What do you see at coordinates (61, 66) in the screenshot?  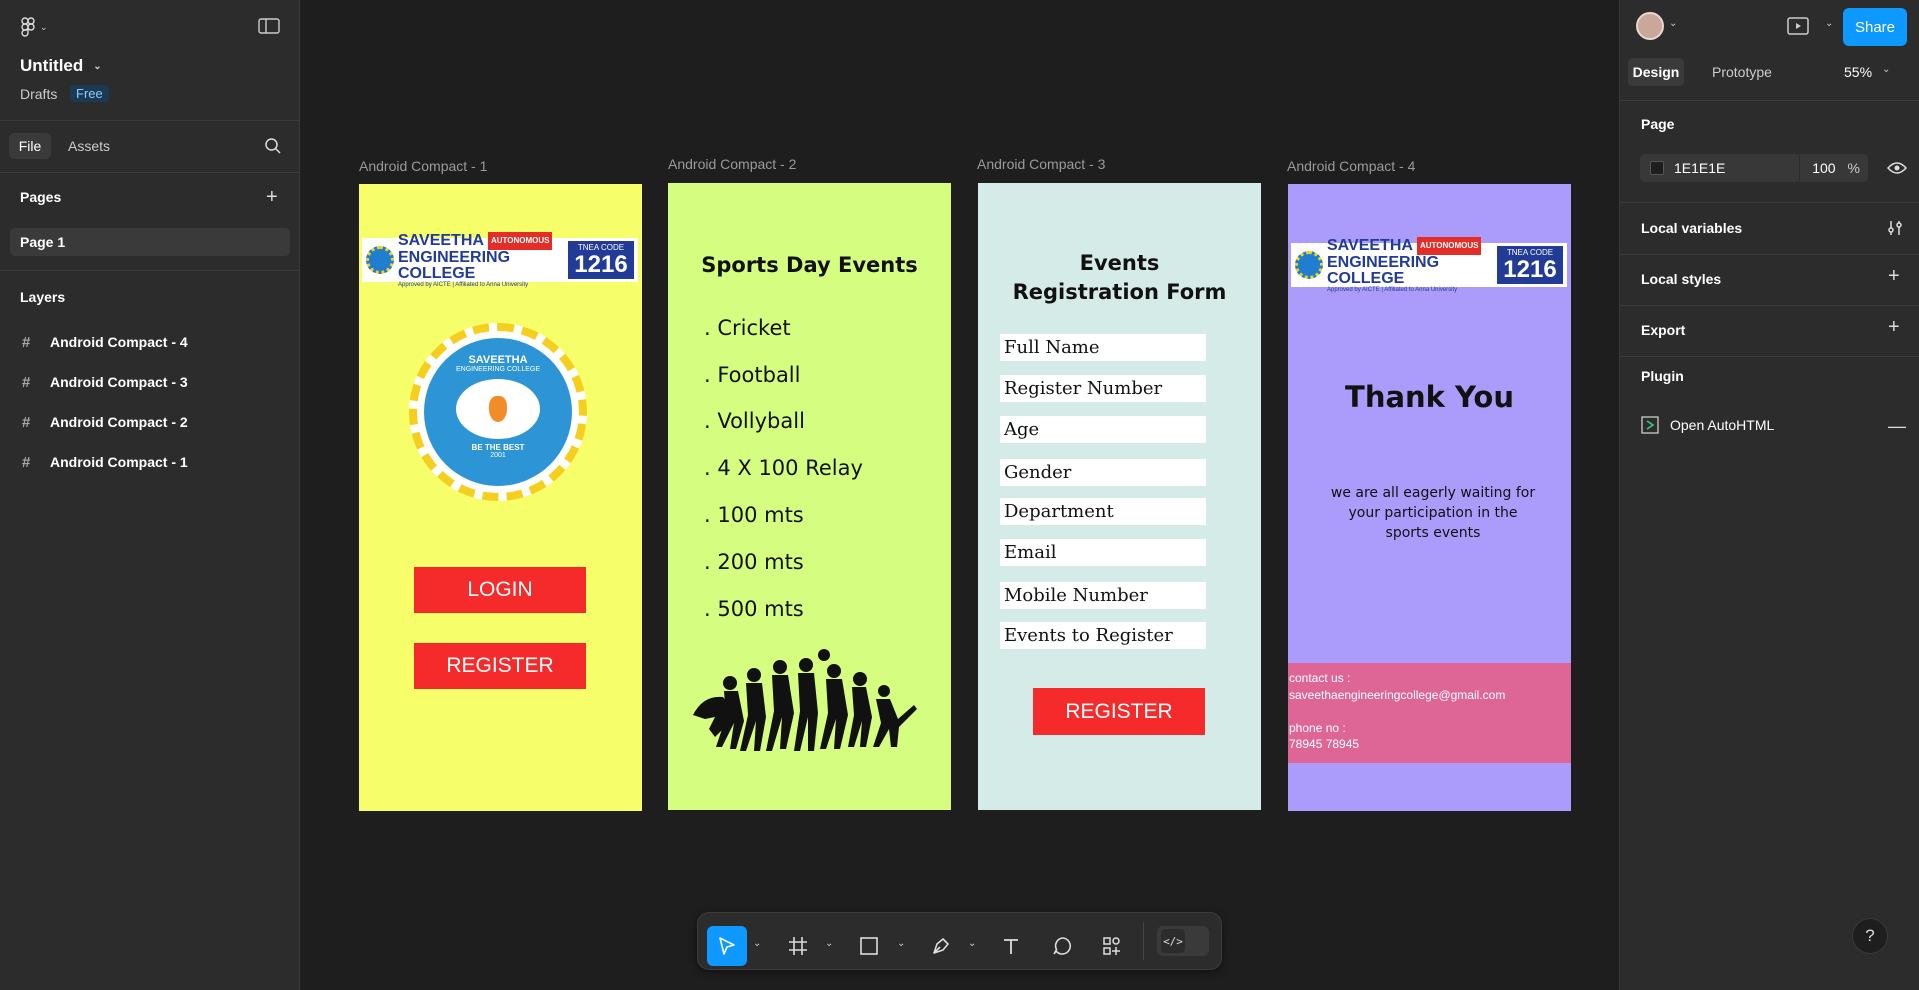 I see `file-title: Untitled ⌄` at bounding box center [61, 66].